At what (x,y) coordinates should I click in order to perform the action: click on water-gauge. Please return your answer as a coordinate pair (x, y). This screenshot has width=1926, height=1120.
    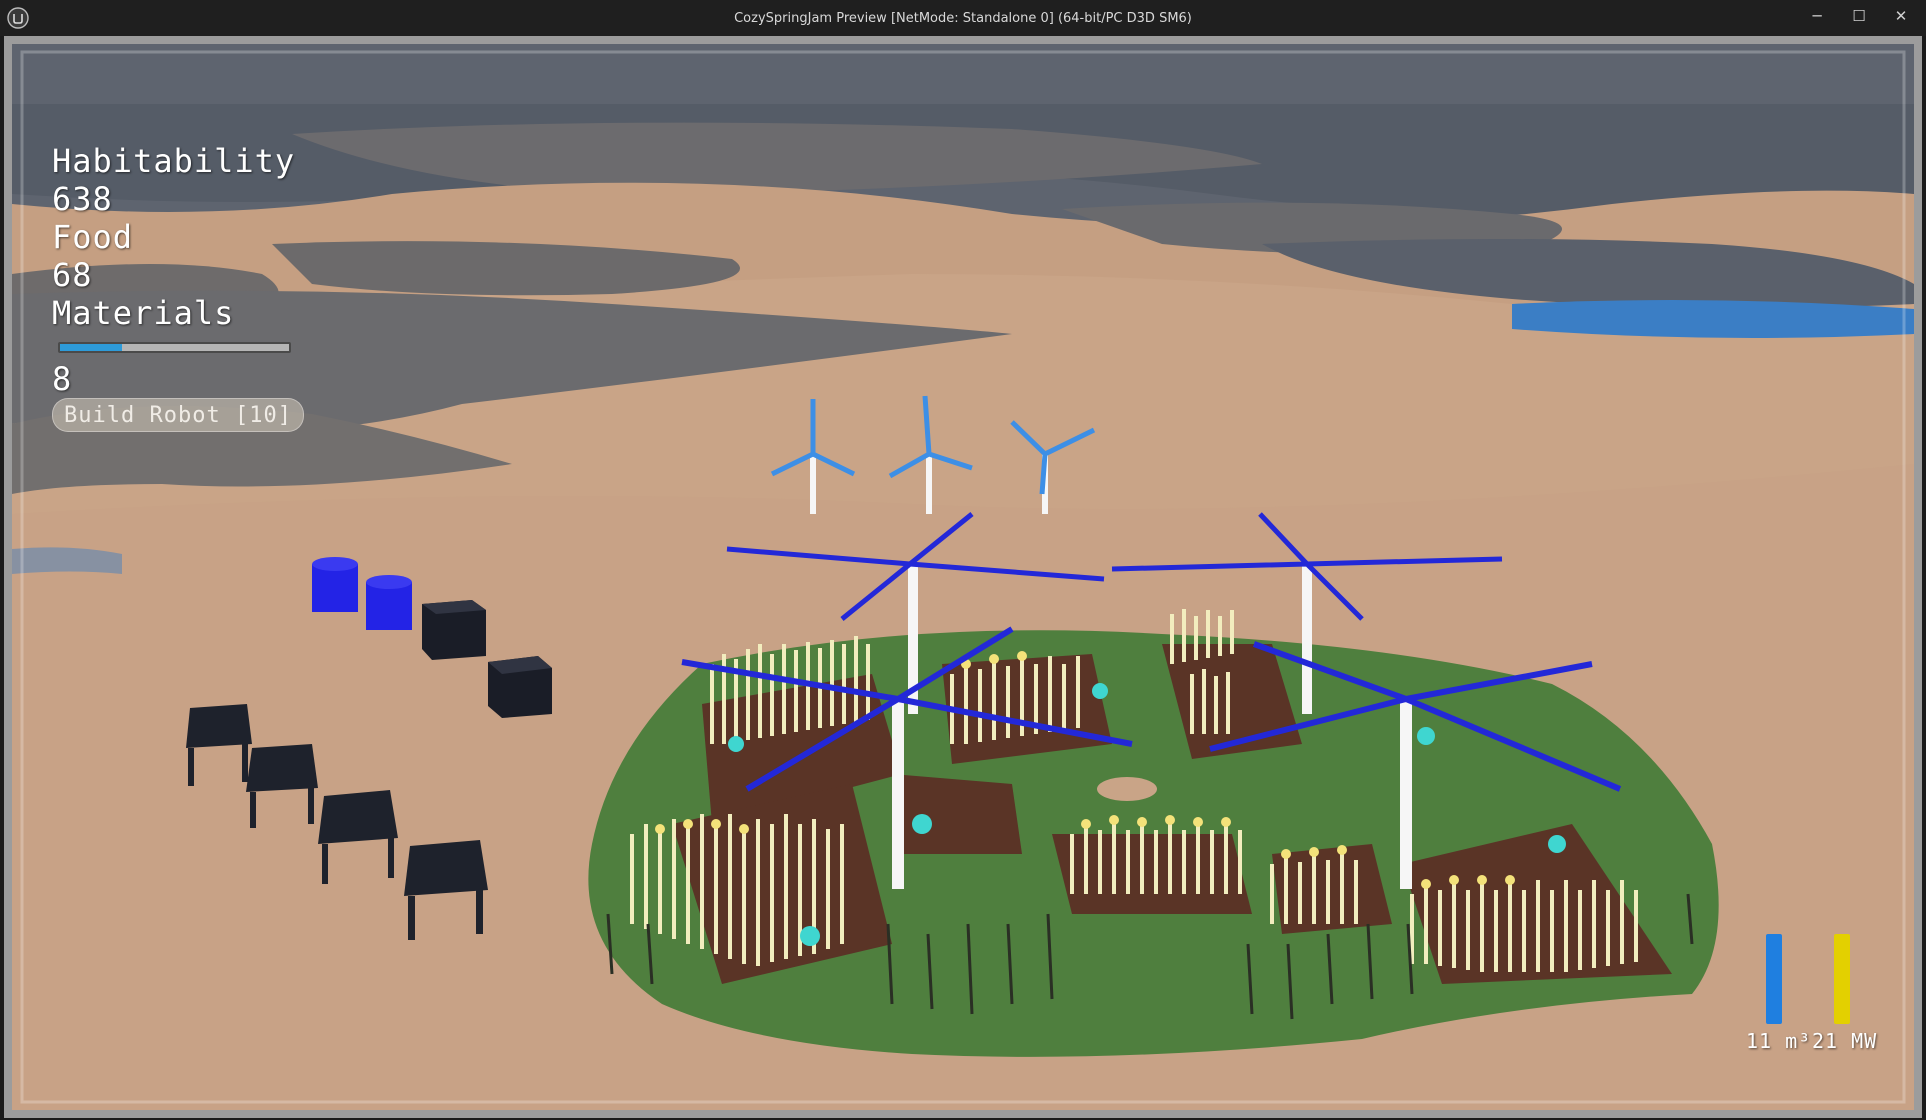
    Looking at the image, I should click on (1774, 968).